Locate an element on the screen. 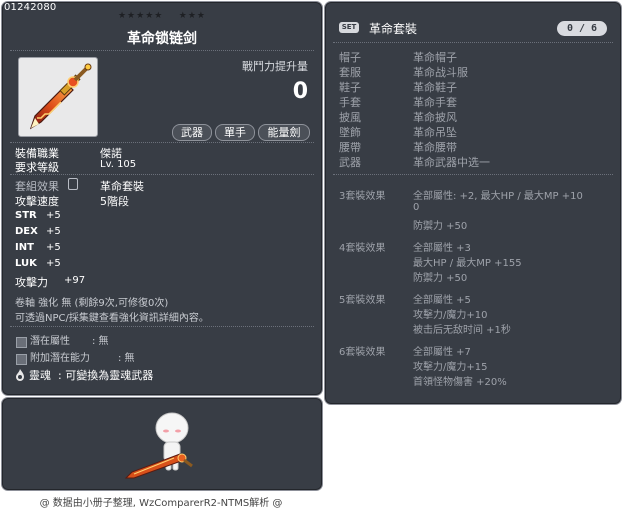 The width and height of the screenshot is (622, 509). set-part-slot: 武器 is located at coordinates (350, 162).